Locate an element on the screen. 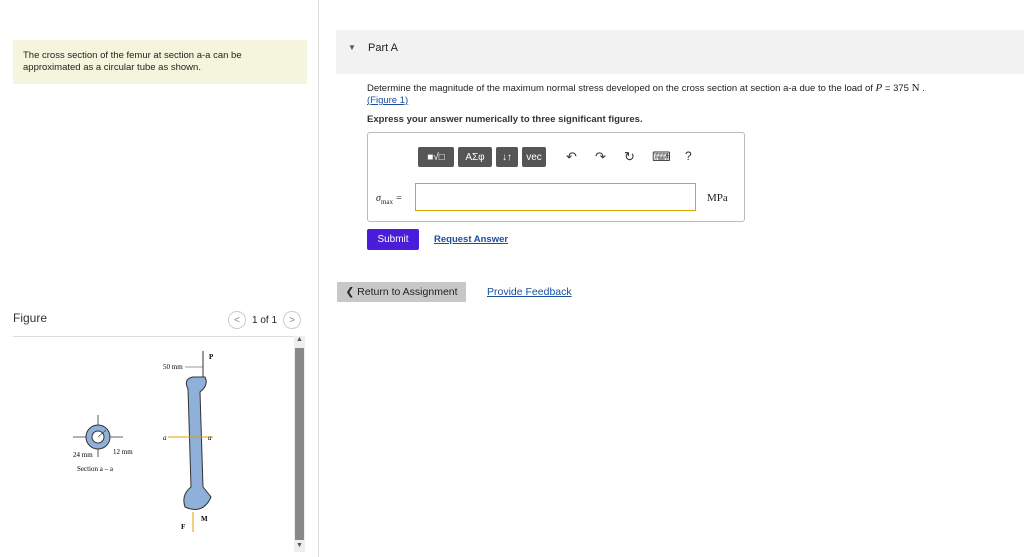  undo-icon: ↶ is located at coordinates (571, 157).